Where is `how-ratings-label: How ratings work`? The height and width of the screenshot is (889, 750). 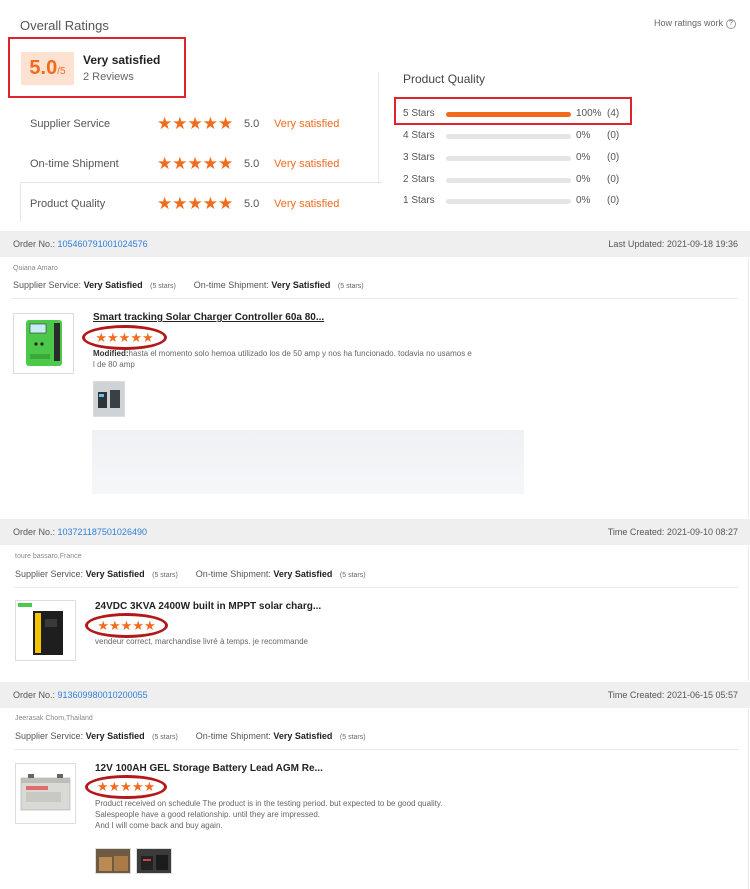
how-ratings-label: How ratings work is located at coordinates (688, 23).